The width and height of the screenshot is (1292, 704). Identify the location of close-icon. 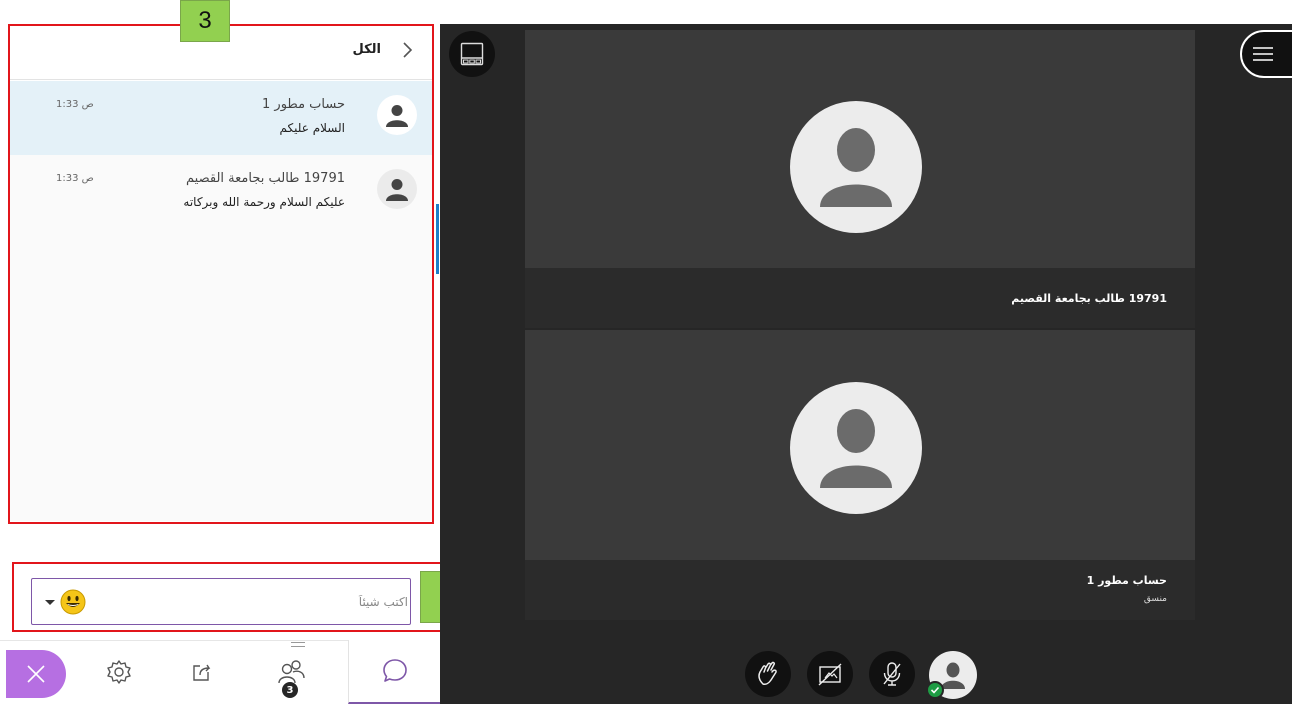
(36, 674).